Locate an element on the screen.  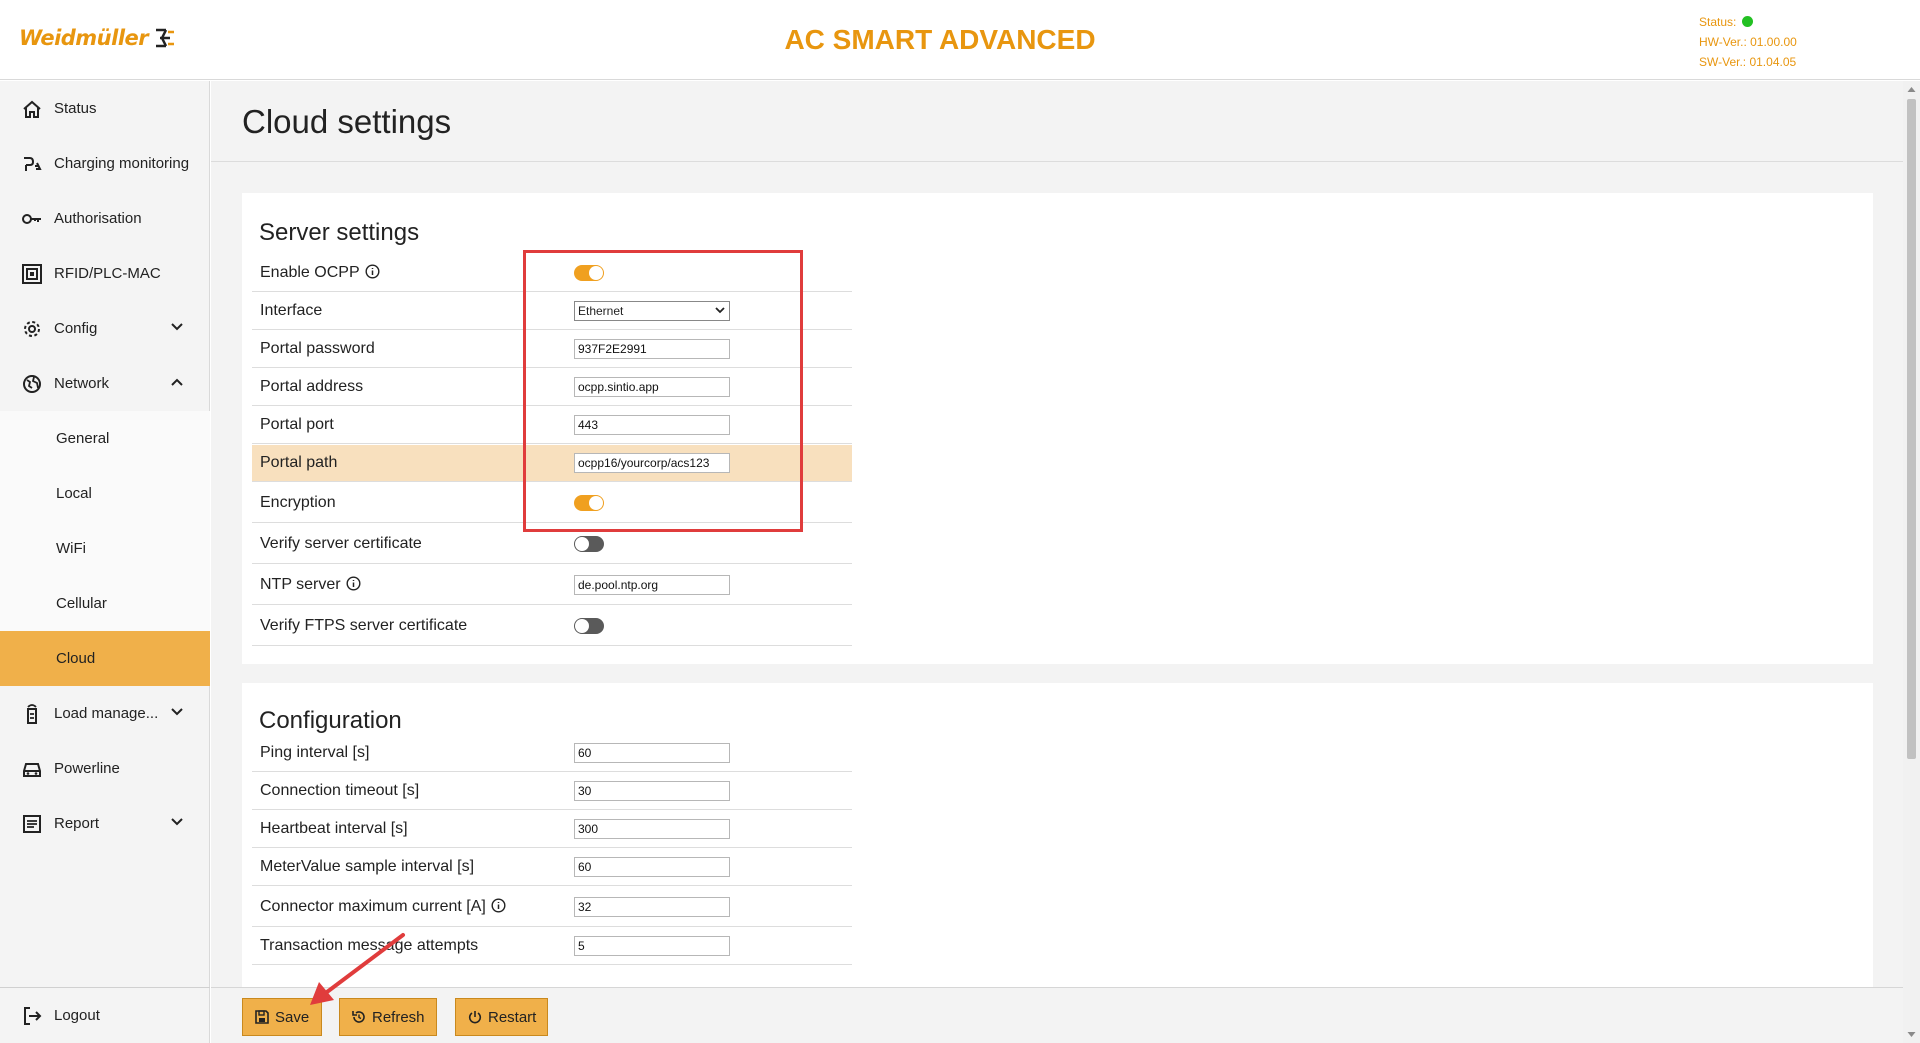
sidebar-item-network: Network is located at coordinates (105, 383).